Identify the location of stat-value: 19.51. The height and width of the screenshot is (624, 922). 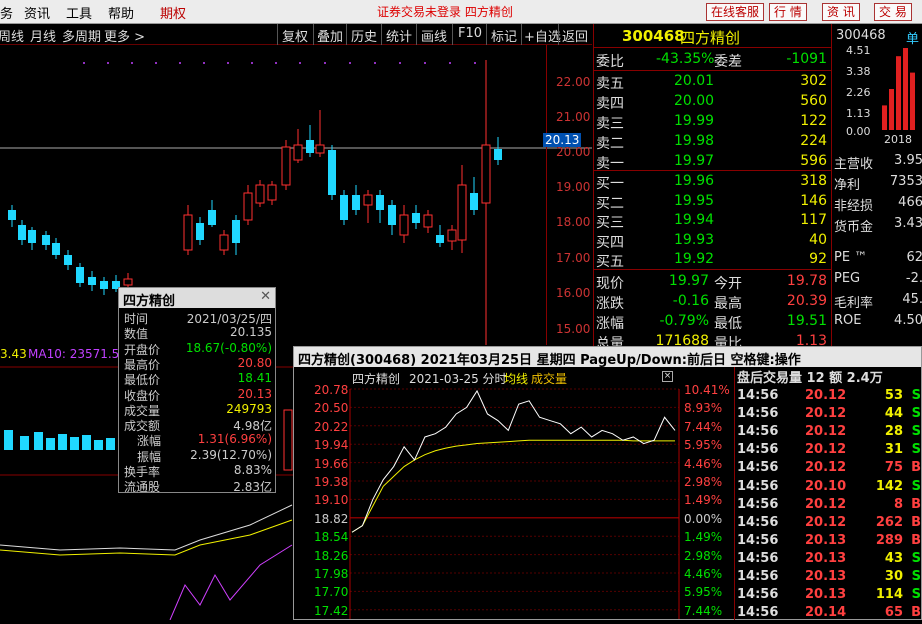
(806, 321).